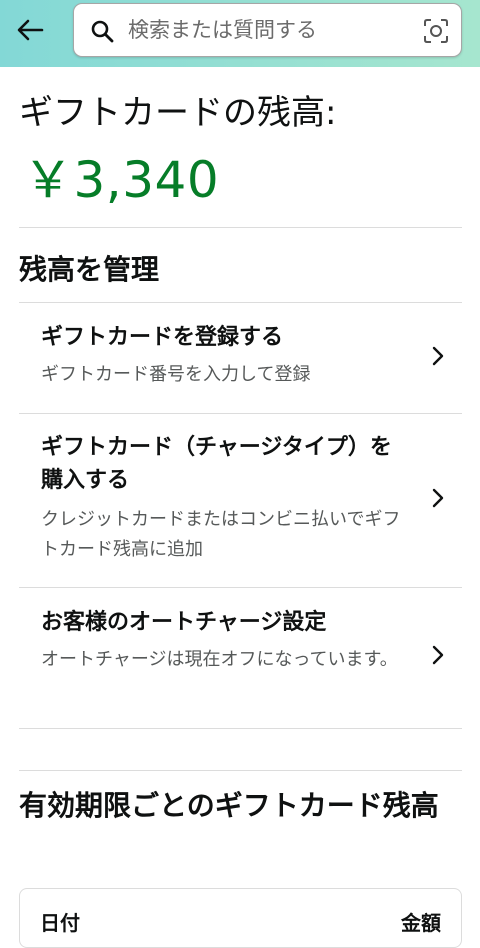  I want to click on auto-charge-settings-item: お客様のオートチャージ設定 オートチャージは現在オフになっています。, so click(240, 658).